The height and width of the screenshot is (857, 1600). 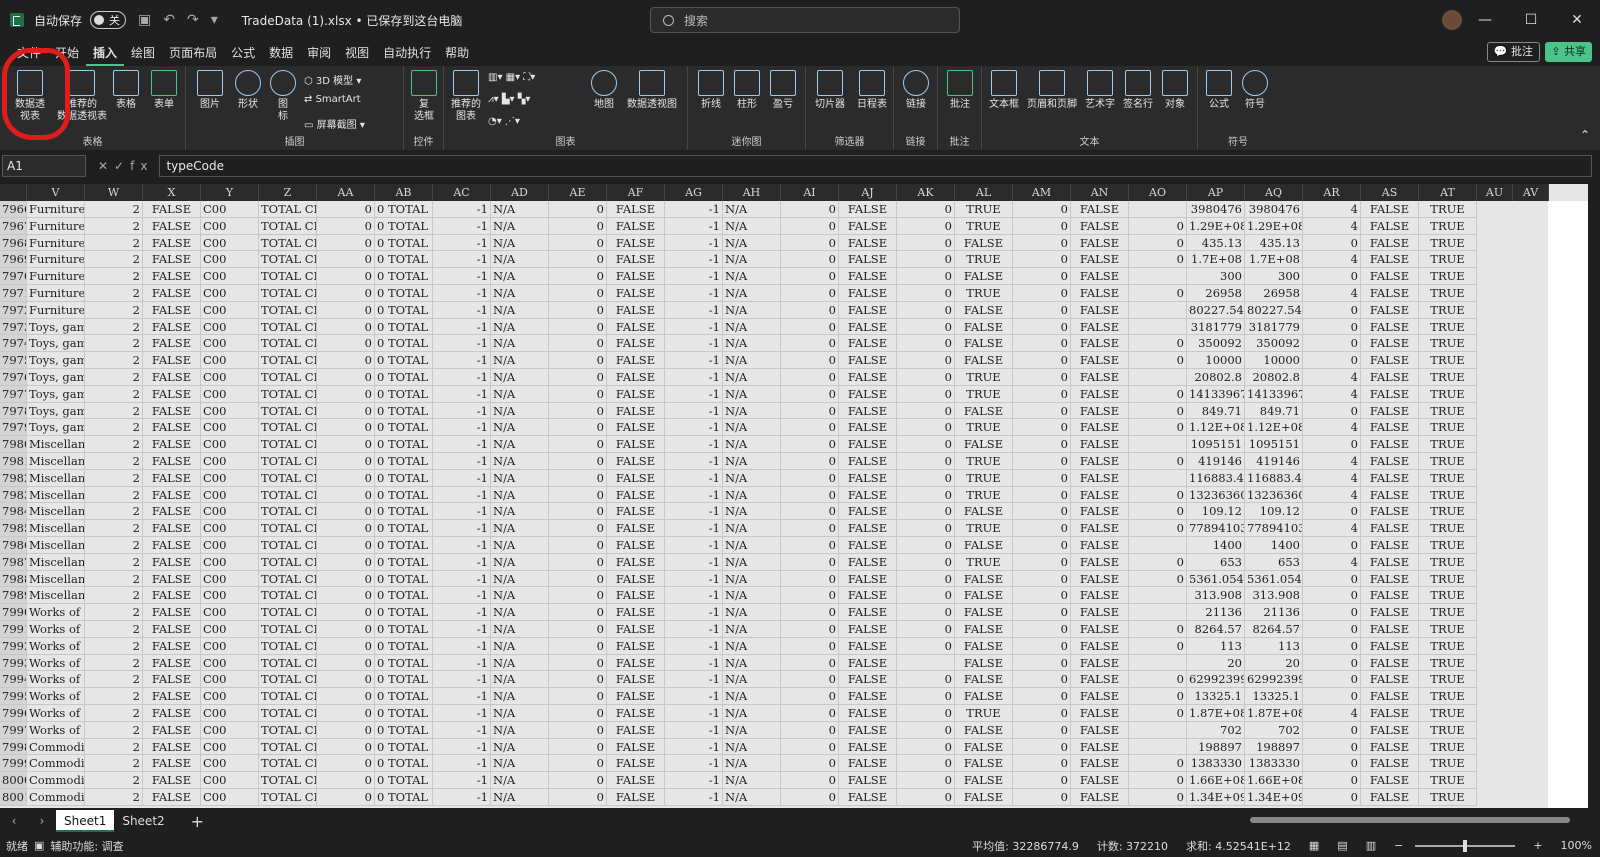 I want to click on equation-button: 公式, so click(x=1219, y=90).